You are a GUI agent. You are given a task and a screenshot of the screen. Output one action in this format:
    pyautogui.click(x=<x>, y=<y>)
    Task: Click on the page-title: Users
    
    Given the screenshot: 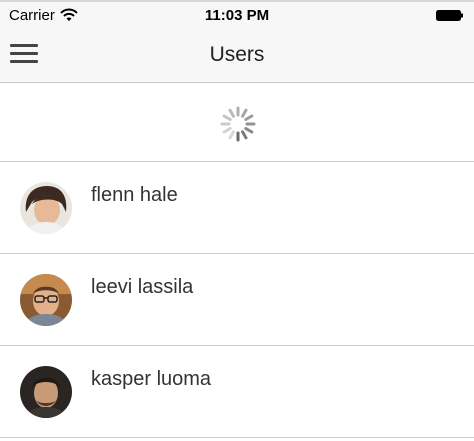 What is the action you would take?
    pyautogui.click(x=237, y=54)
    